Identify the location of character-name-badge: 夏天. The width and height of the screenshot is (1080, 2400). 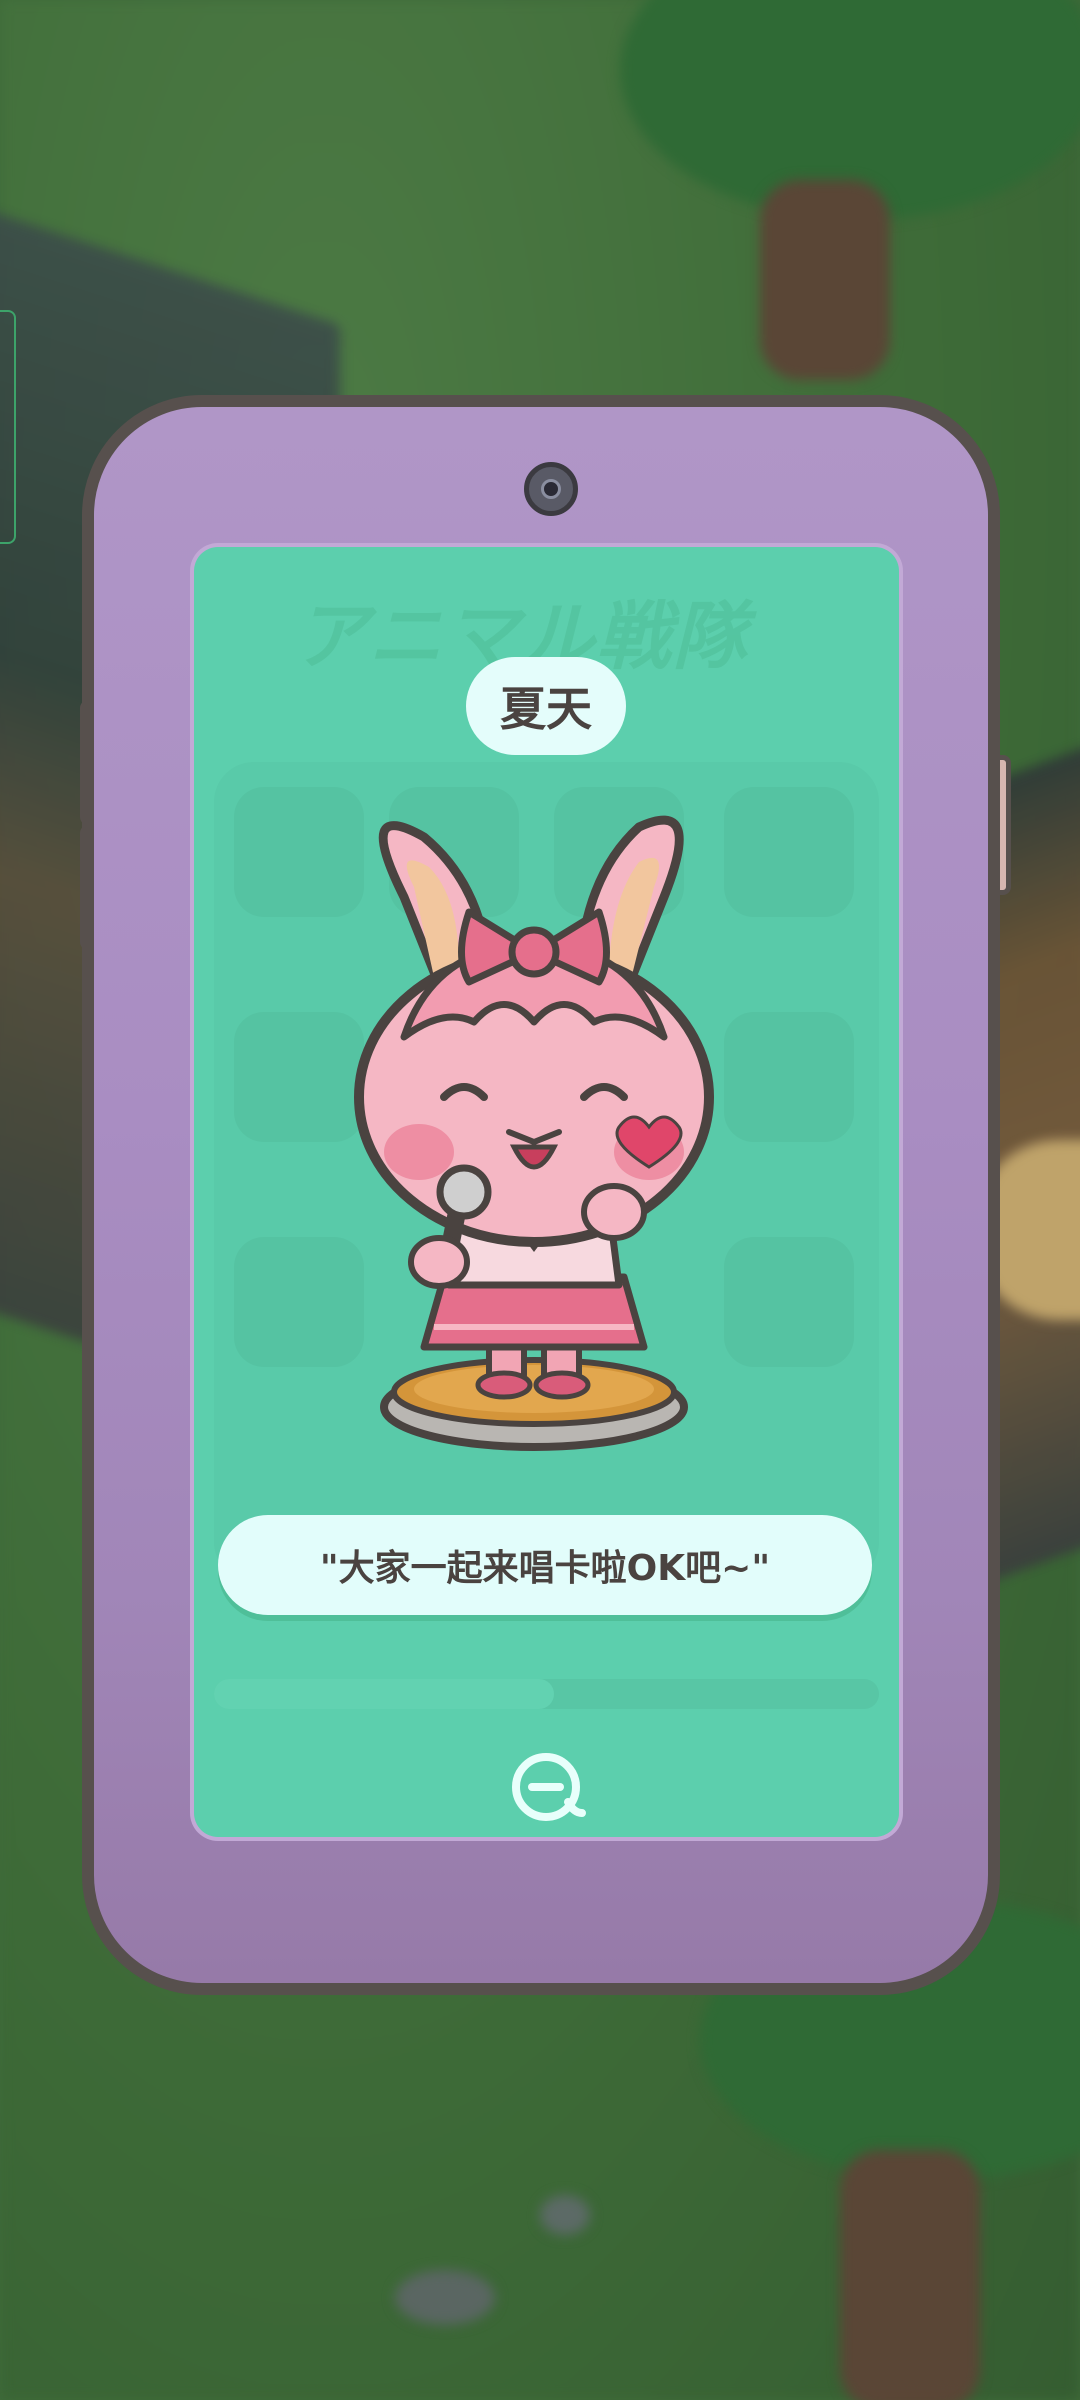
(546, 706).